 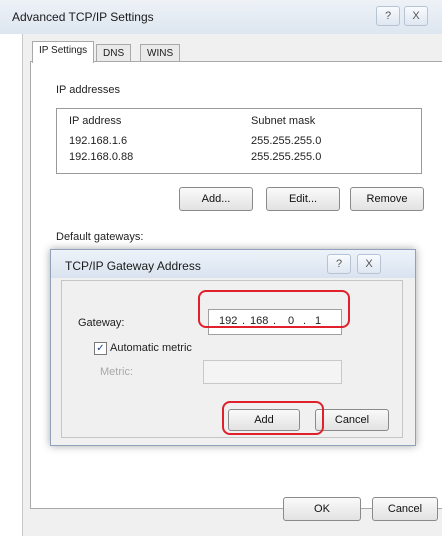 I want to click on dialog-help-button: ?, so click(x=339, y=264).